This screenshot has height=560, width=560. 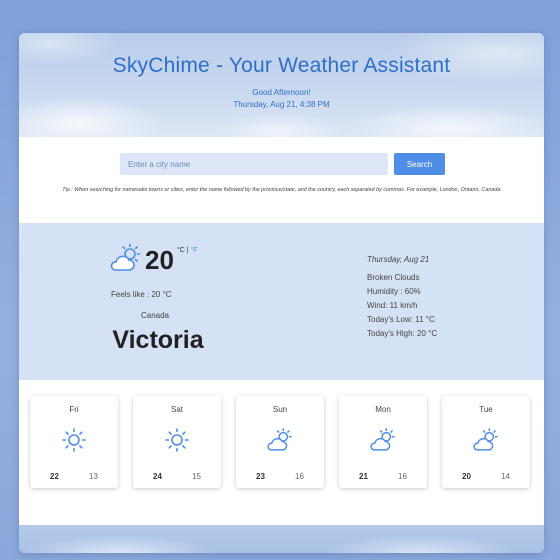 I want to click on forecast-day: Mon, so click(x=383, y=409).